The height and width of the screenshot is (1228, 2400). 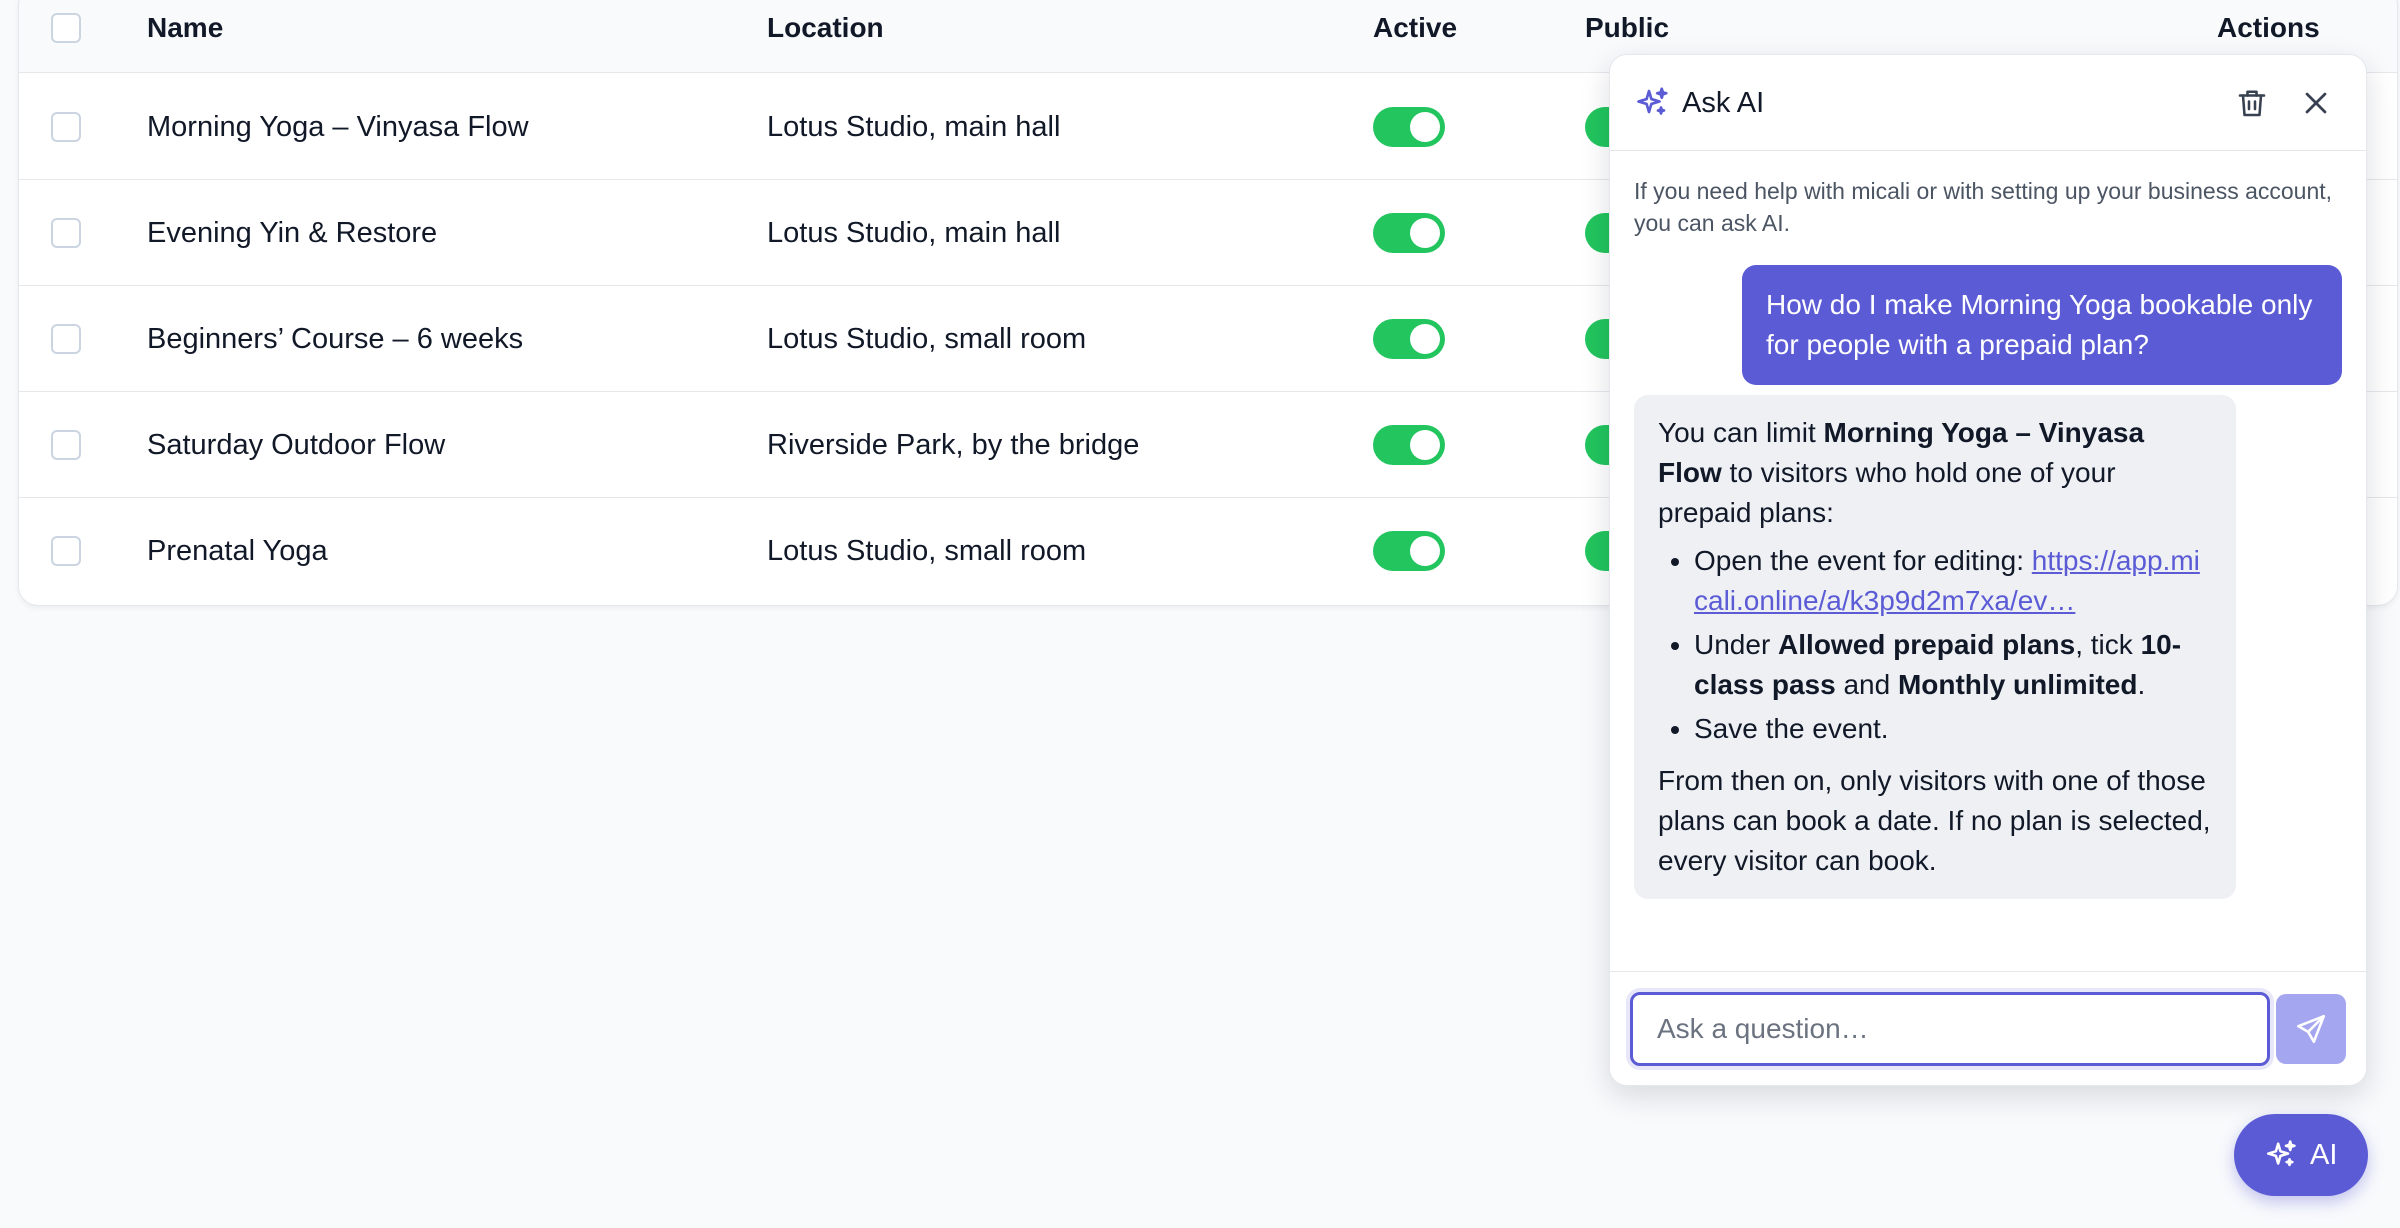 I want to click on event-name: Beginners’ Course – 6 weeks, so click(x=335, y=339).